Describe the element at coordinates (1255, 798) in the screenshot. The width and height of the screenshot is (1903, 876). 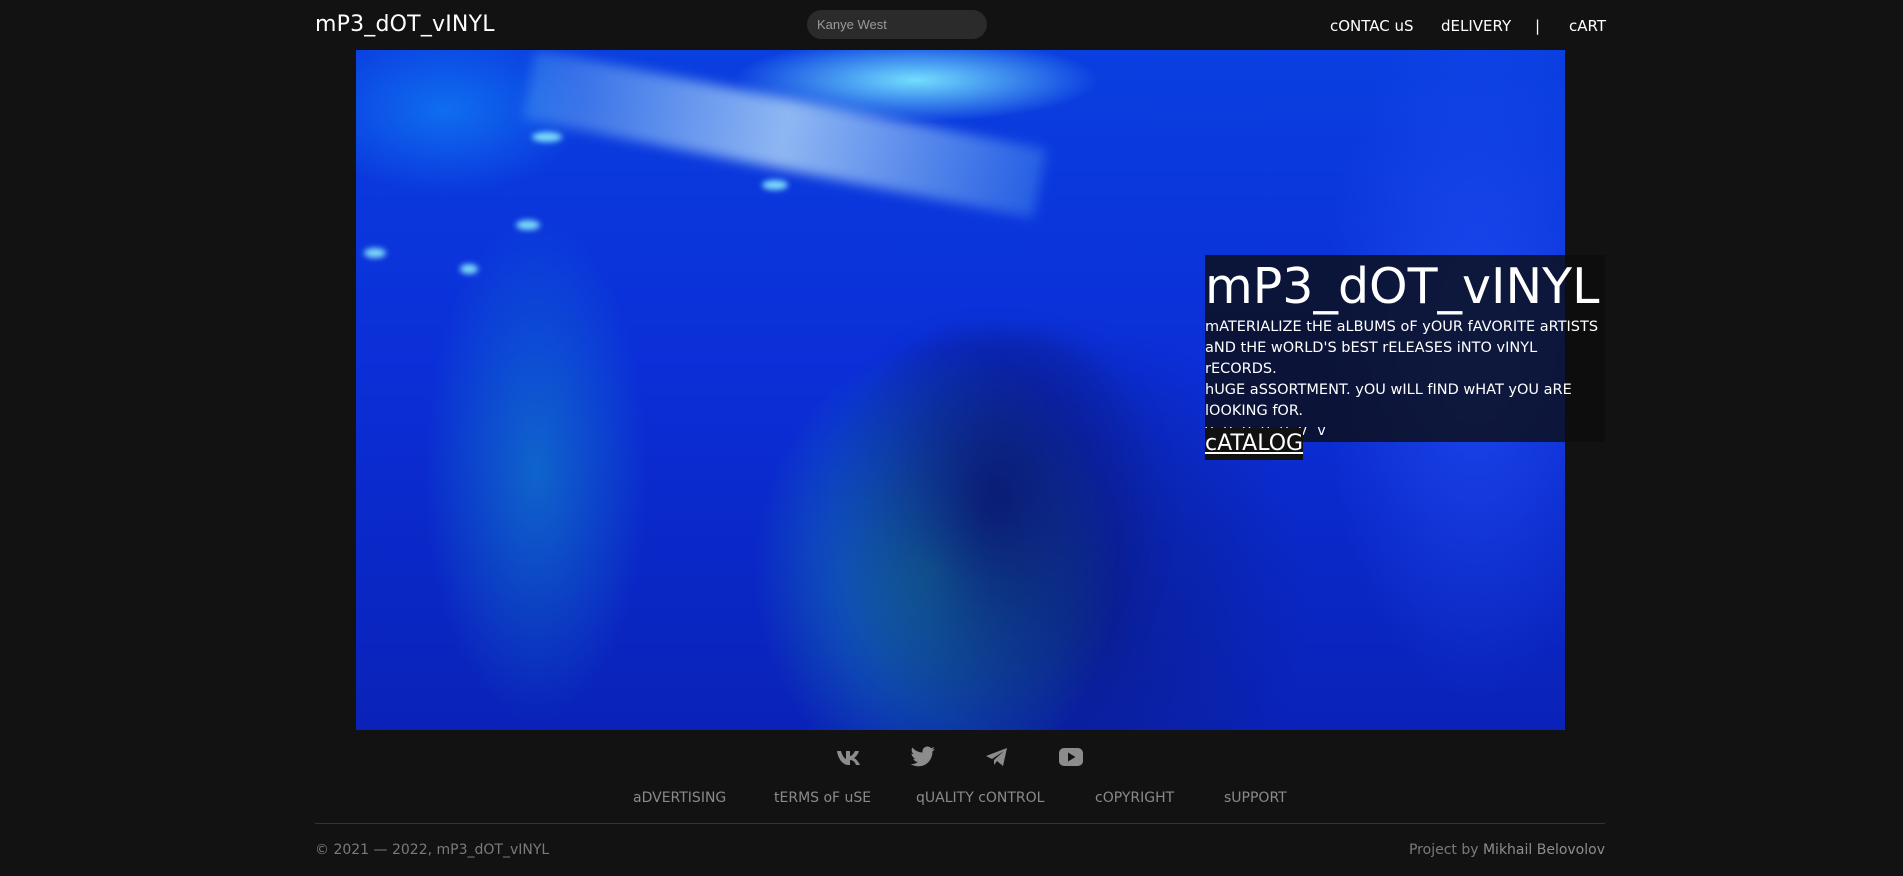
I see `footer-support-link: sUPPORT` at that location.